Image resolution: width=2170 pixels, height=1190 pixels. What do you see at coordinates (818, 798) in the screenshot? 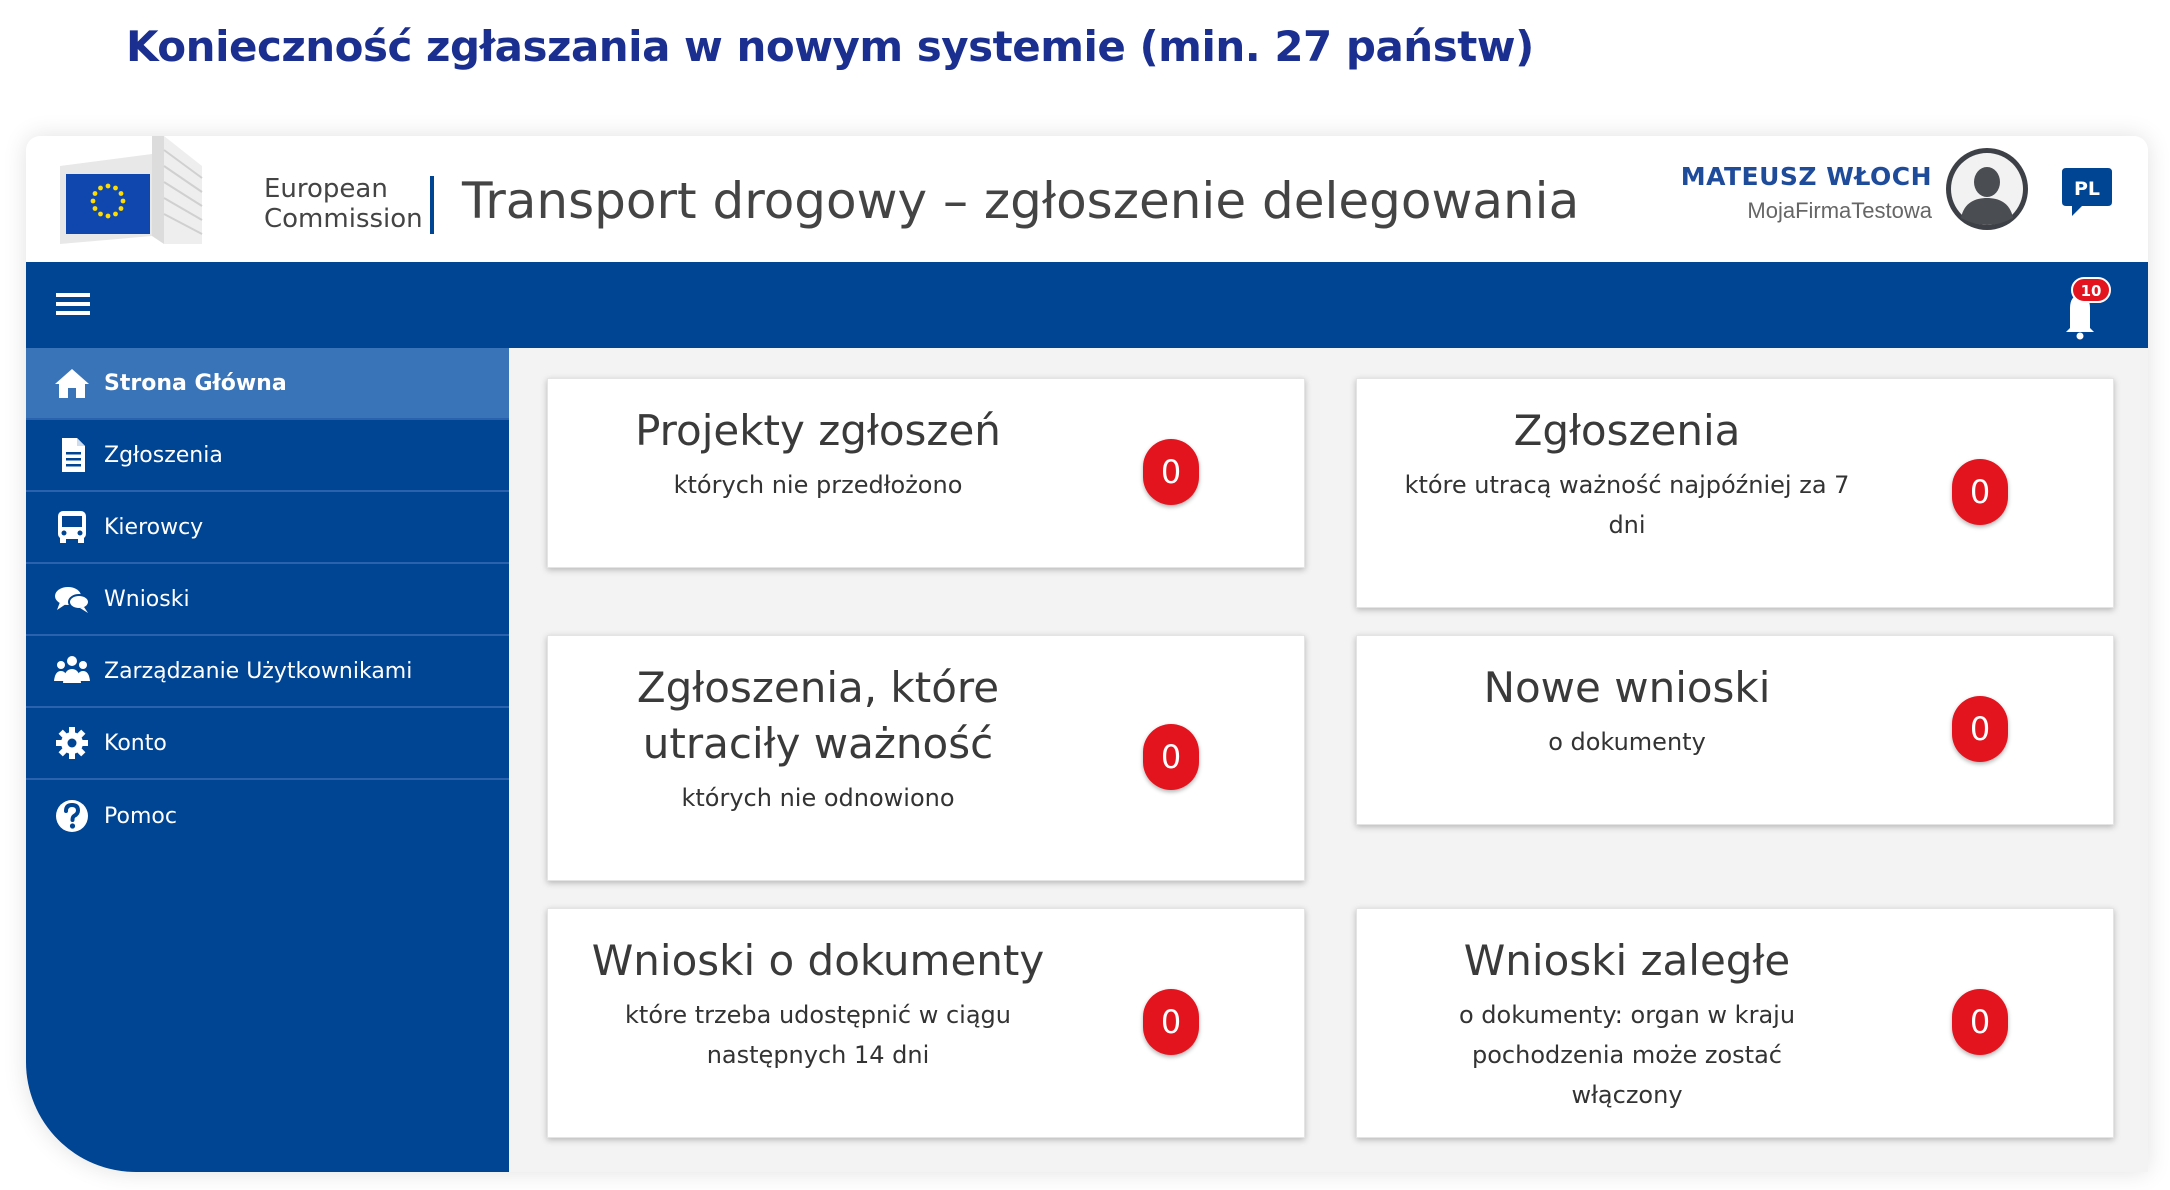
I see `card-subtitle: których nie odnowiono` at bounding box center [818, 798].